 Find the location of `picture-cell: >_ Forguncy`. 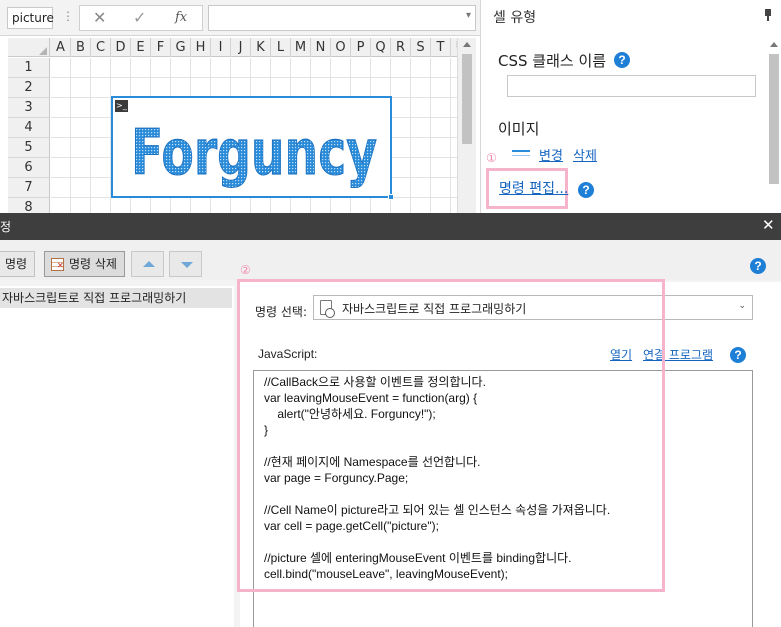

picture-cell: >_ Forguncy is located at coordinates (252, 148).